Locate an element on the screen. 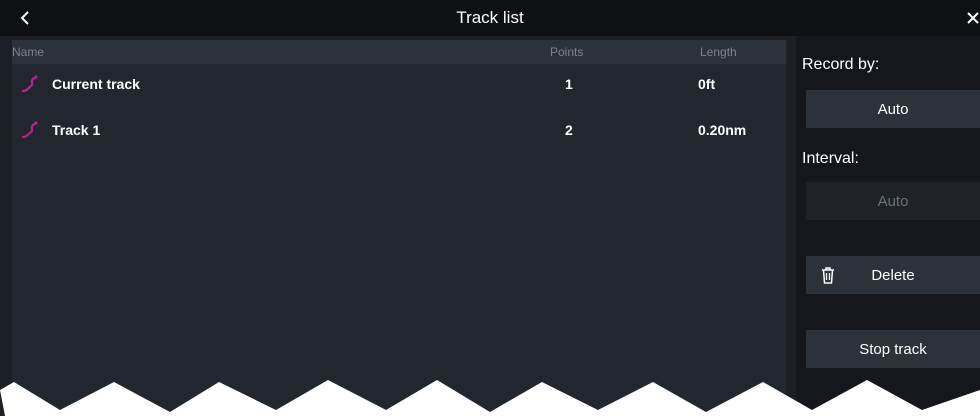 Image resolution: width=980 pixels, height=416 pixels. table-header: Name Points Length is located at coordinates (399, 52).